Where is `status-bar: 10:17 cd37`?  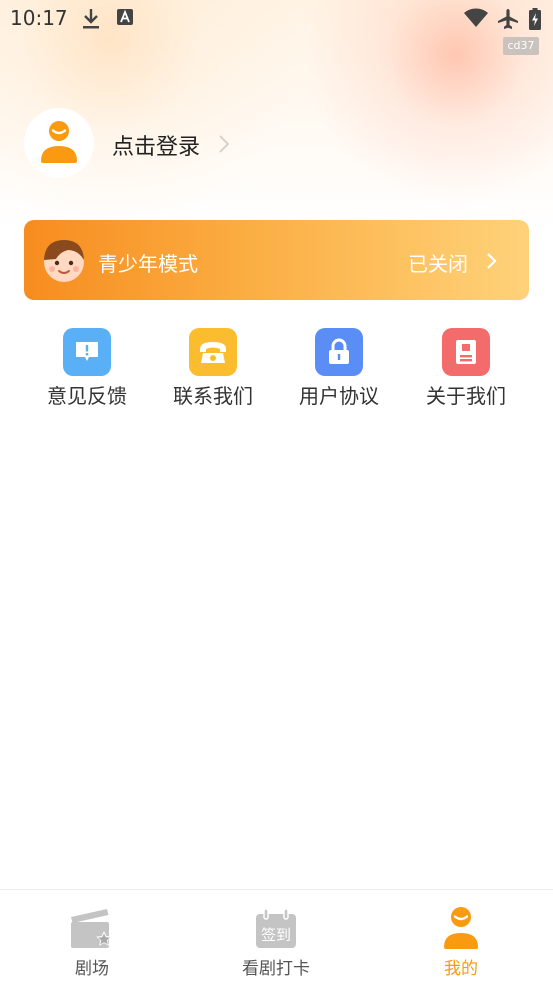 status-bar: 10:17 cd37 is located at coordinates (276, 27).